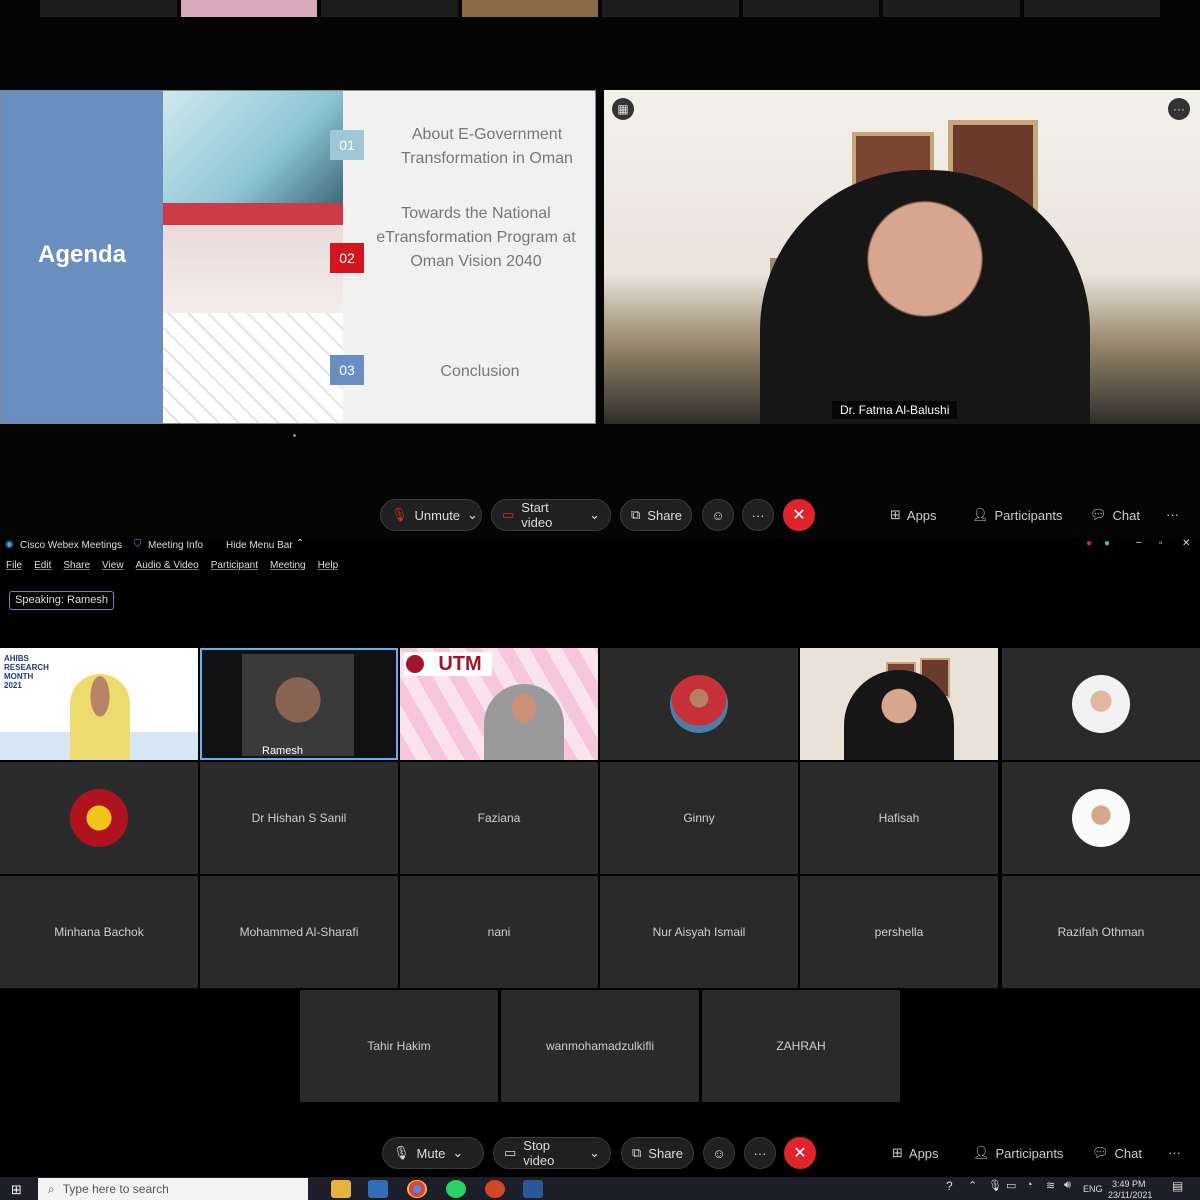  I want to click on clock-time: 3:49 PM, so click(1129, 1184).